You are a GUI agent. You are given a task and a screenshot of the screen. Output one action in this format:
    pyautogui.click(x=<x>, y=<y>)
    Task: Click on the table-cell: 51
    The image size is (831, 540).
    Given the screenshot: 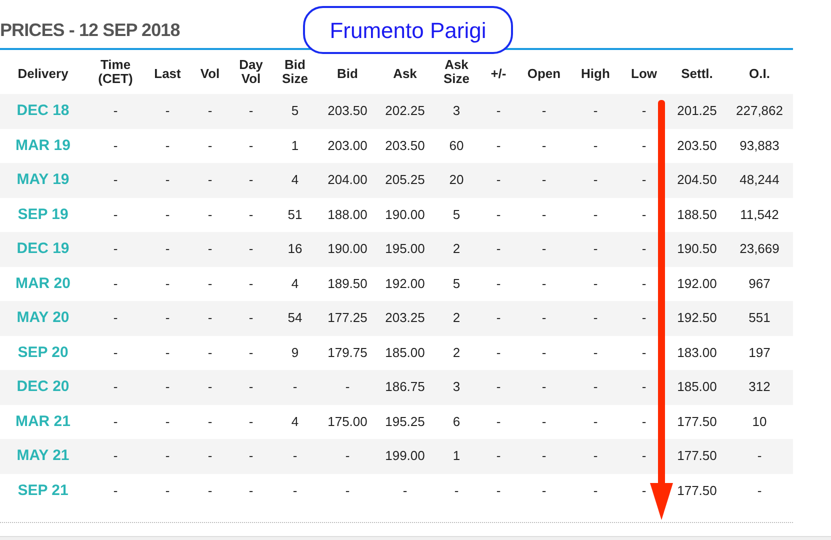 What is the action you would take?
    pyautogui.click(x=295, y=214)
    